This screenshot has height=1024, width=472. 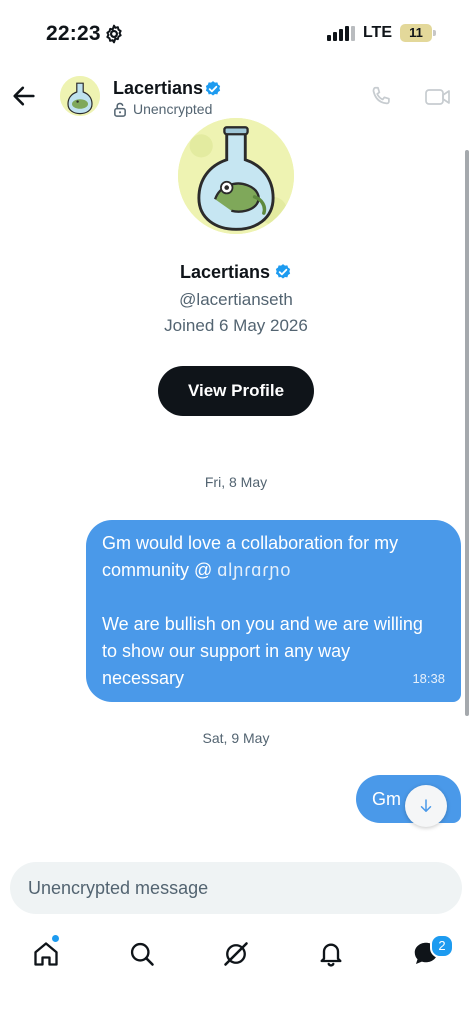 What do you see at coordinates (236, 888) in the screenshot?
I see `message-input` at bounding box center [236, 888].